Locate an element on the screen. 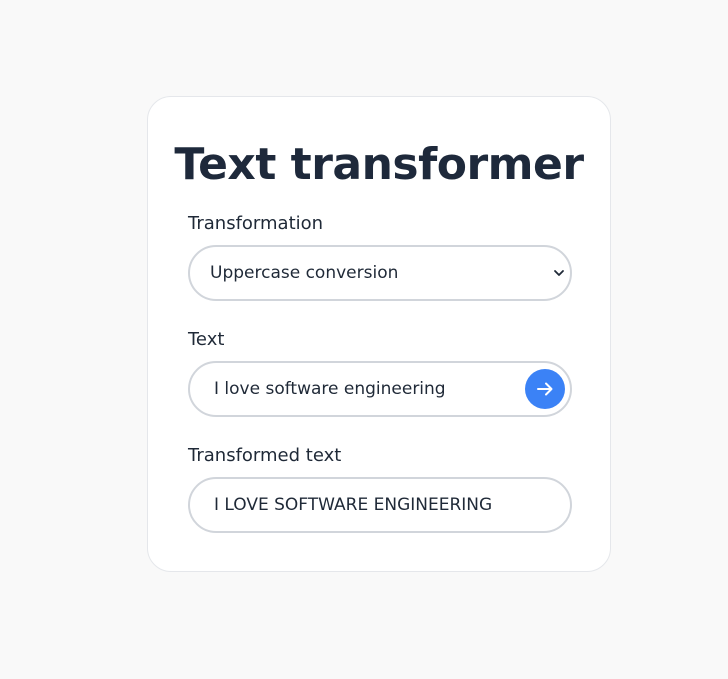 The width and height of the screenshot is (728, 679). page-title: Text transformer is located at coordinates (379, 164).